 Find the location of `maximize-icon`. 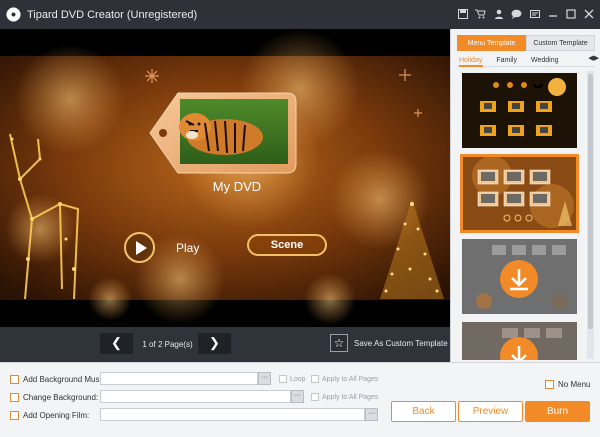

maximize-icon is located at coordinates (570, 13).